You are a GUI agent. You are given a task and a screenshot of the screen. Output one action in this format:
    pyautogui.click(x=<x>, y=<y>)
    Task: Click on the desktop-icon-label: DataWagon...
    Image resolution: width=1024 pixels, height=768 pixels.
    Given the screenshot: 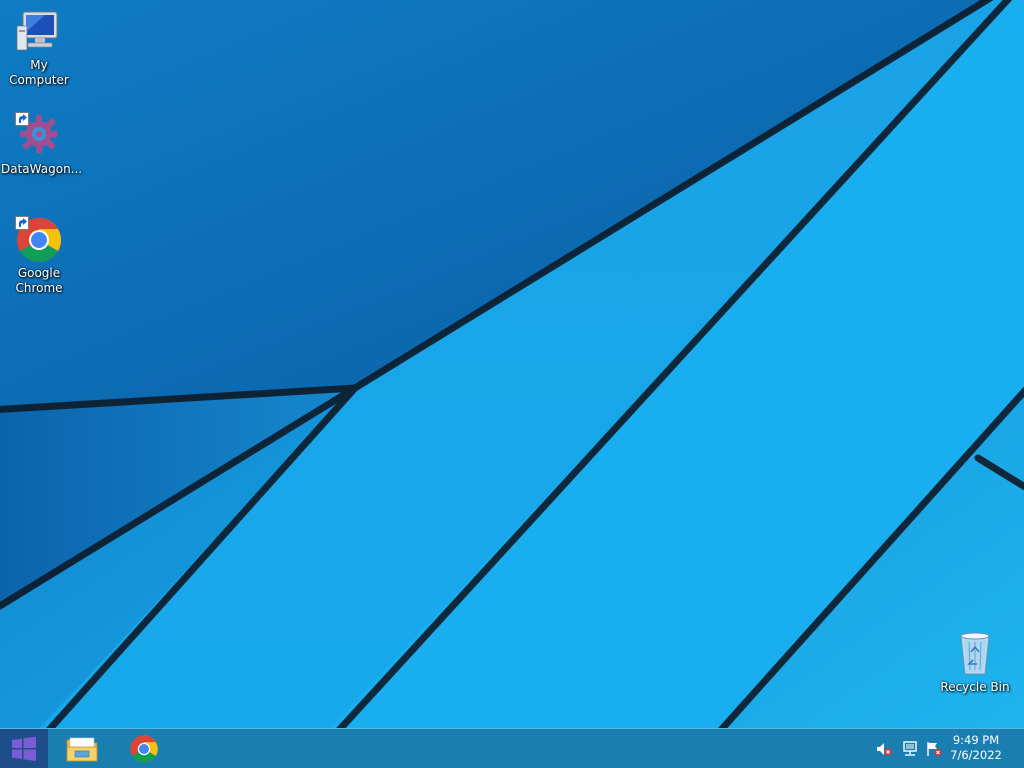 What is the action you would take?
    pyautogui.click(x=42, y=169)
    